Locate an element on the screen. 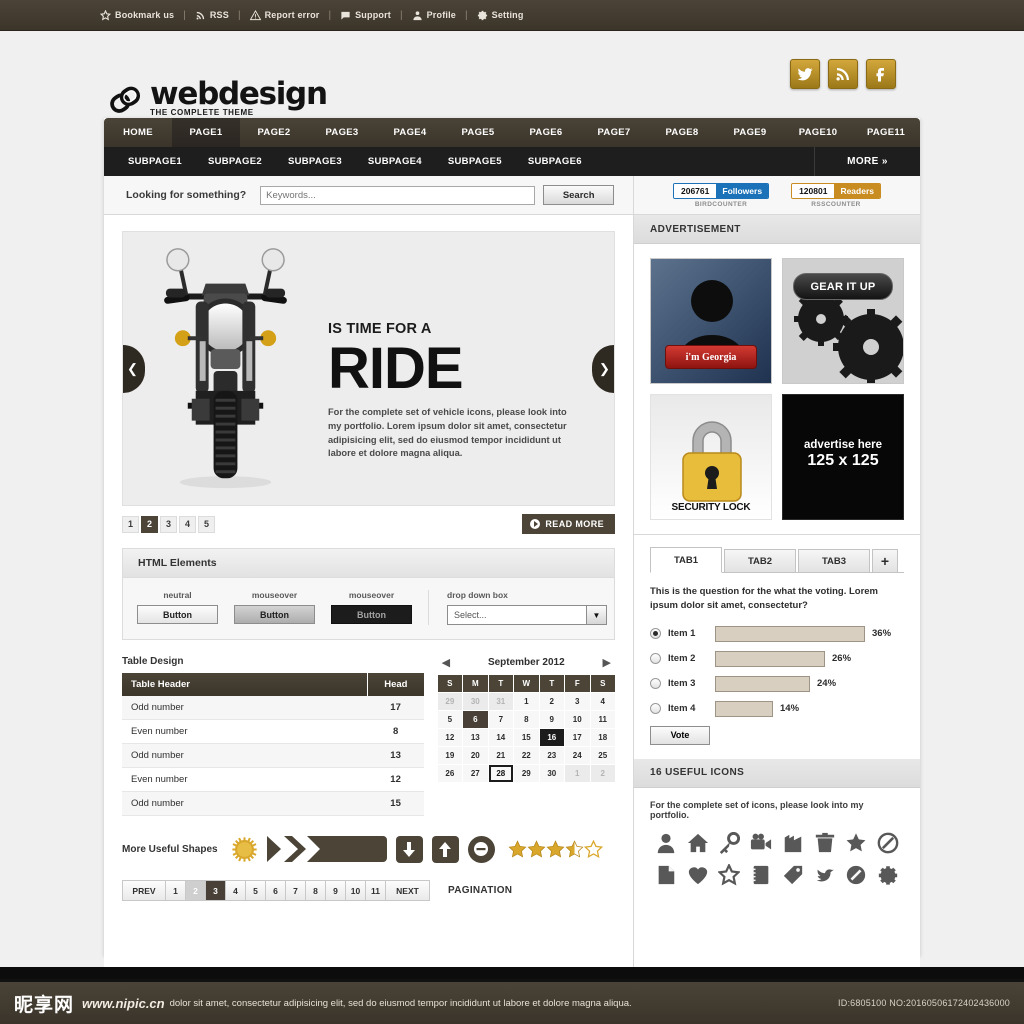 The width and height of the screenshot is (1024, 1024). chevron-down-icon: ▼ is located at coordinates (596, 615).